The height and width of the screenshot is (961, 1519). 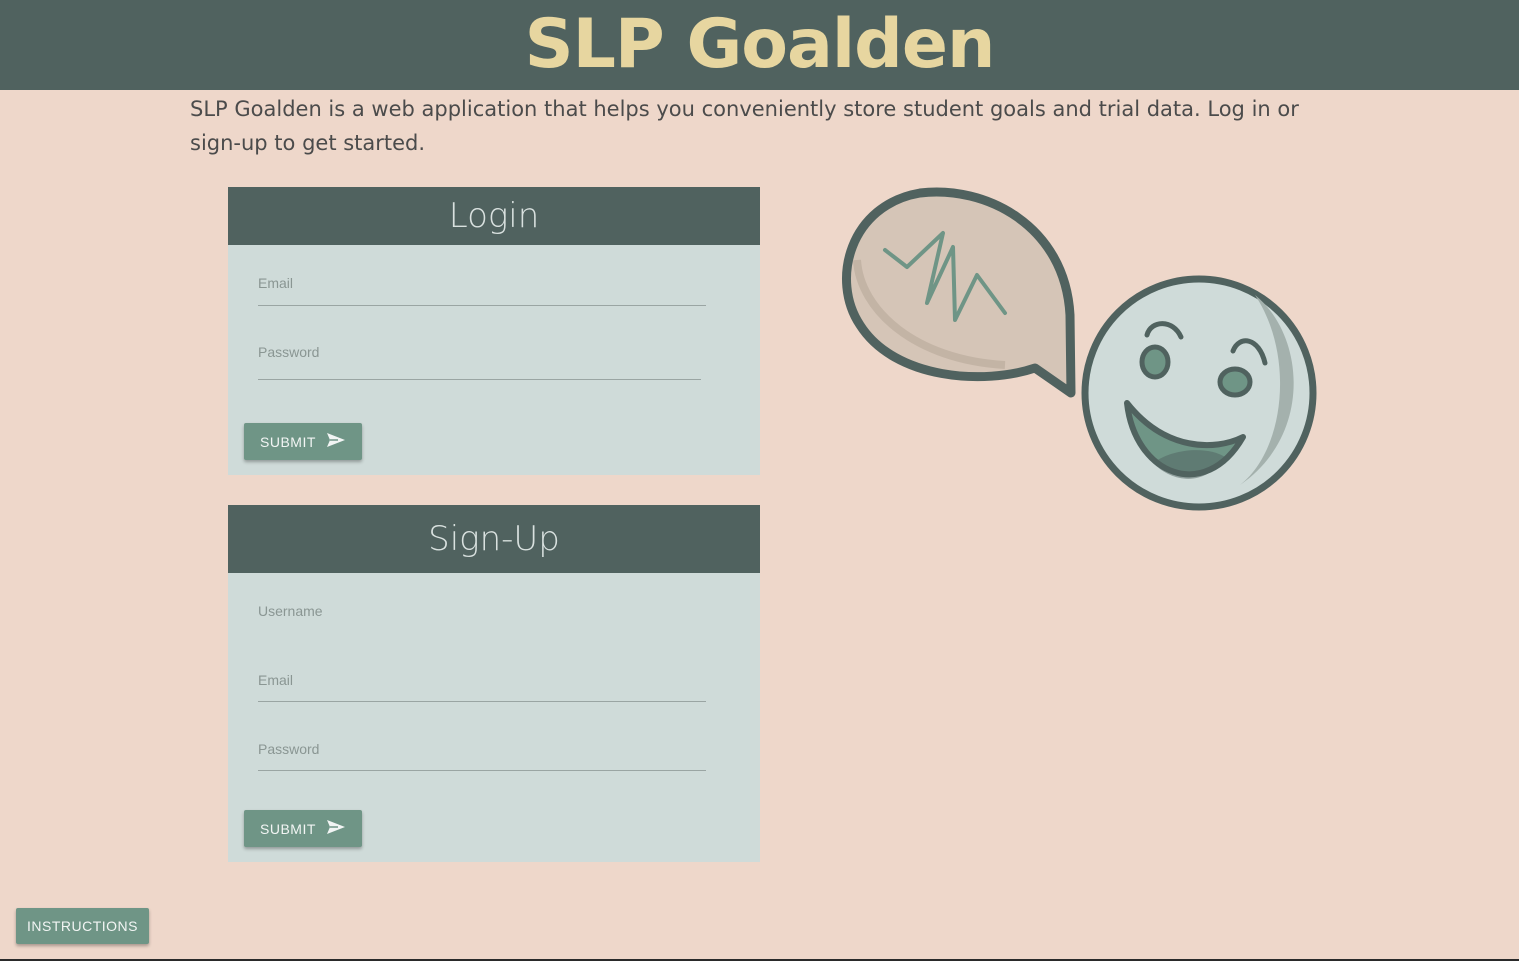 What do you see at coordinates (494, 539) in the screenshot?
I see `signup-title: Sign-Up` at bounding box center [494, 539].